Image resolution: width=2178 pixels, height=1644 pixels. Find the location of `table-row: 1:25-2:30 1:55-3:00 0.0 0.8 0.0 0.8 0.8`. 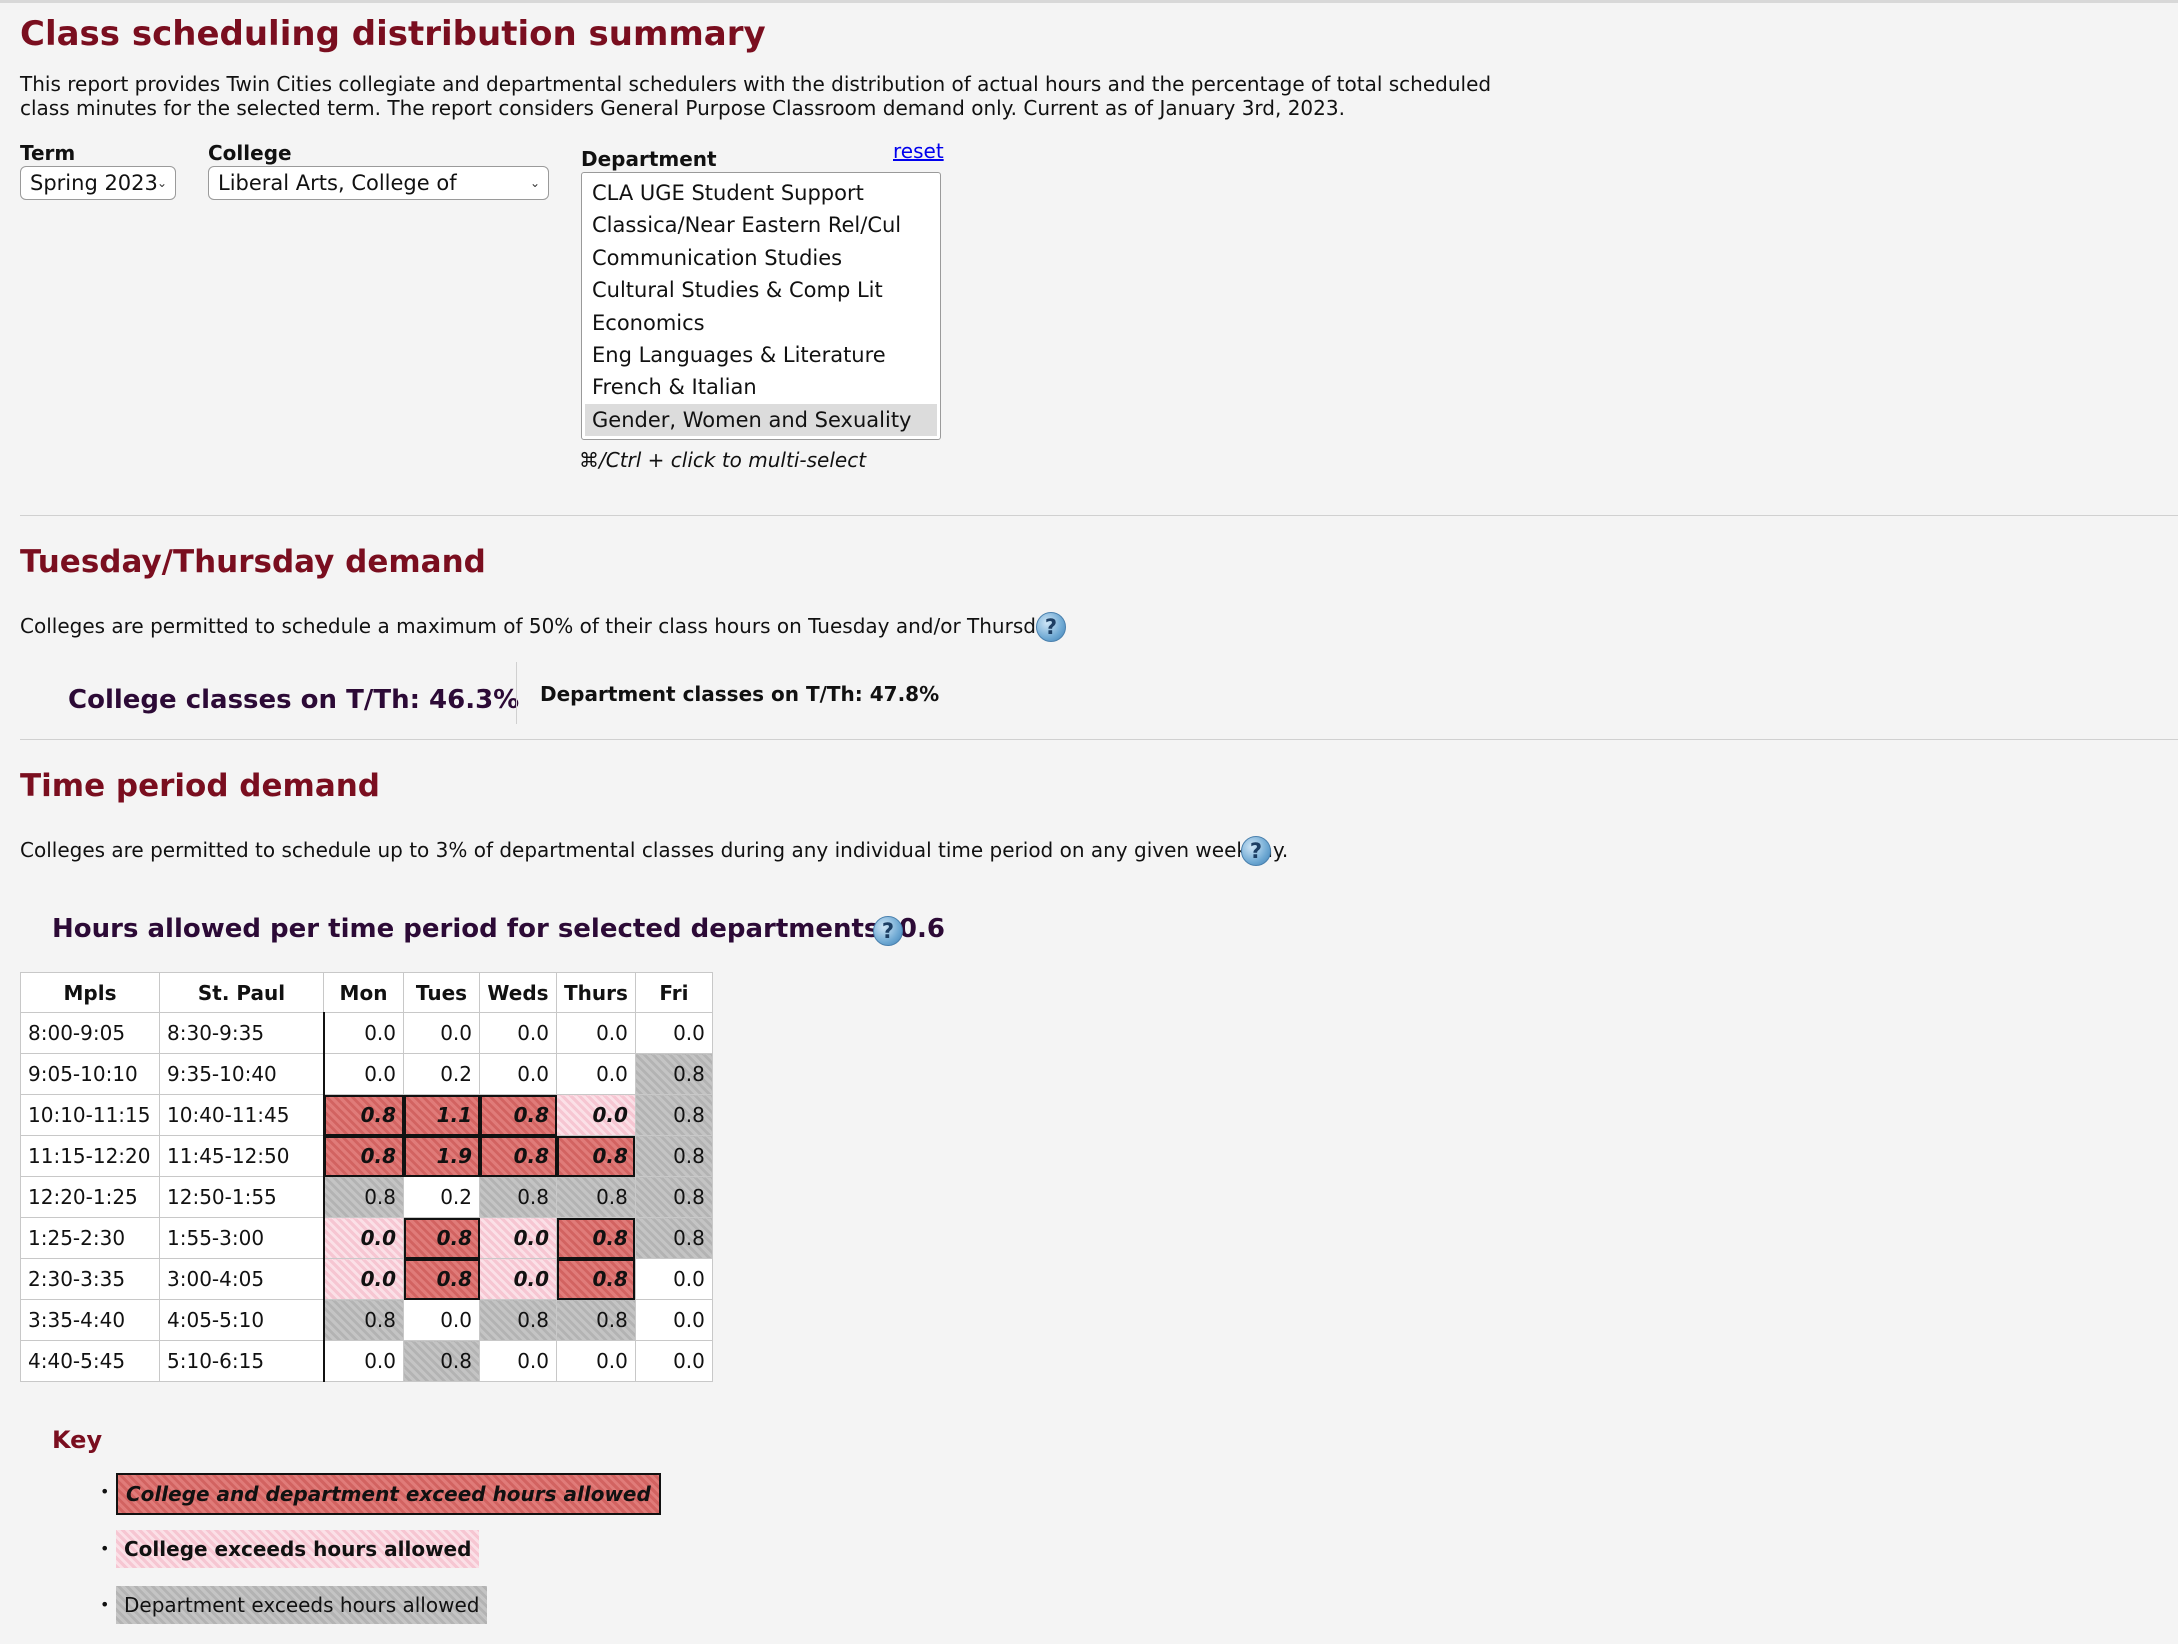

table-row: 1:25-2:30 1:55-3:00 0.0 0.8 0.0 0.8 0.8 is located at coordinates (366, 1238).